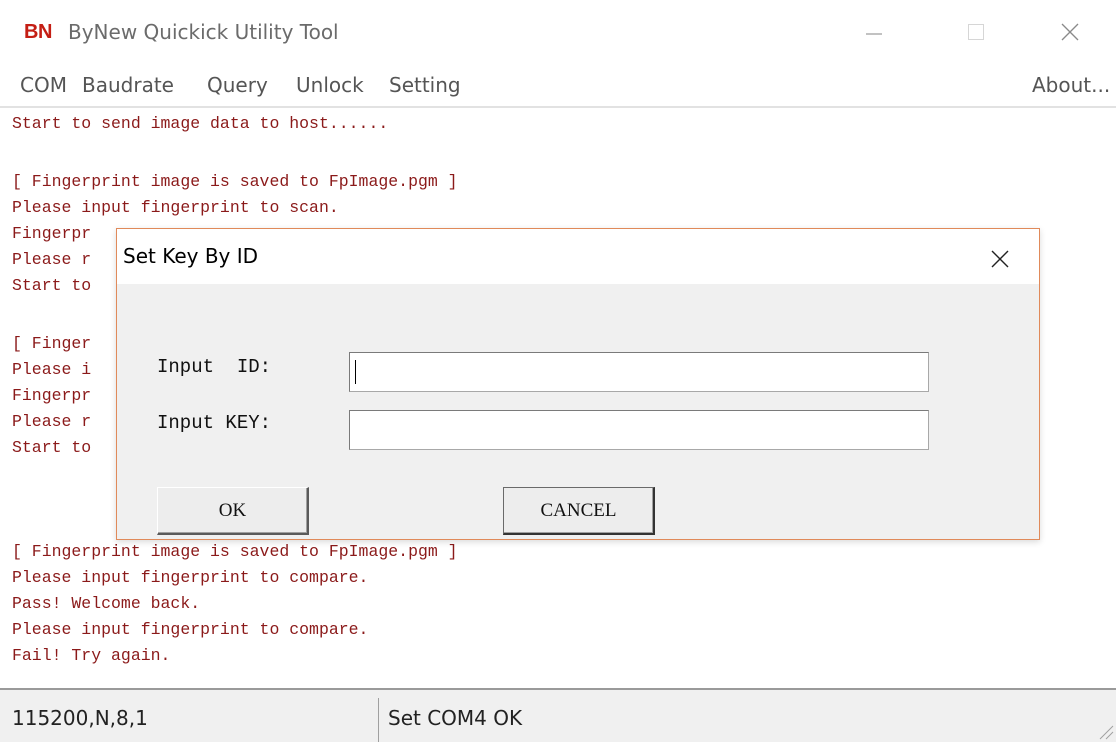  Describe the element at coordinates (455, 718) in the screenshot. I see `status-message: Set COM4 OK` at that location.